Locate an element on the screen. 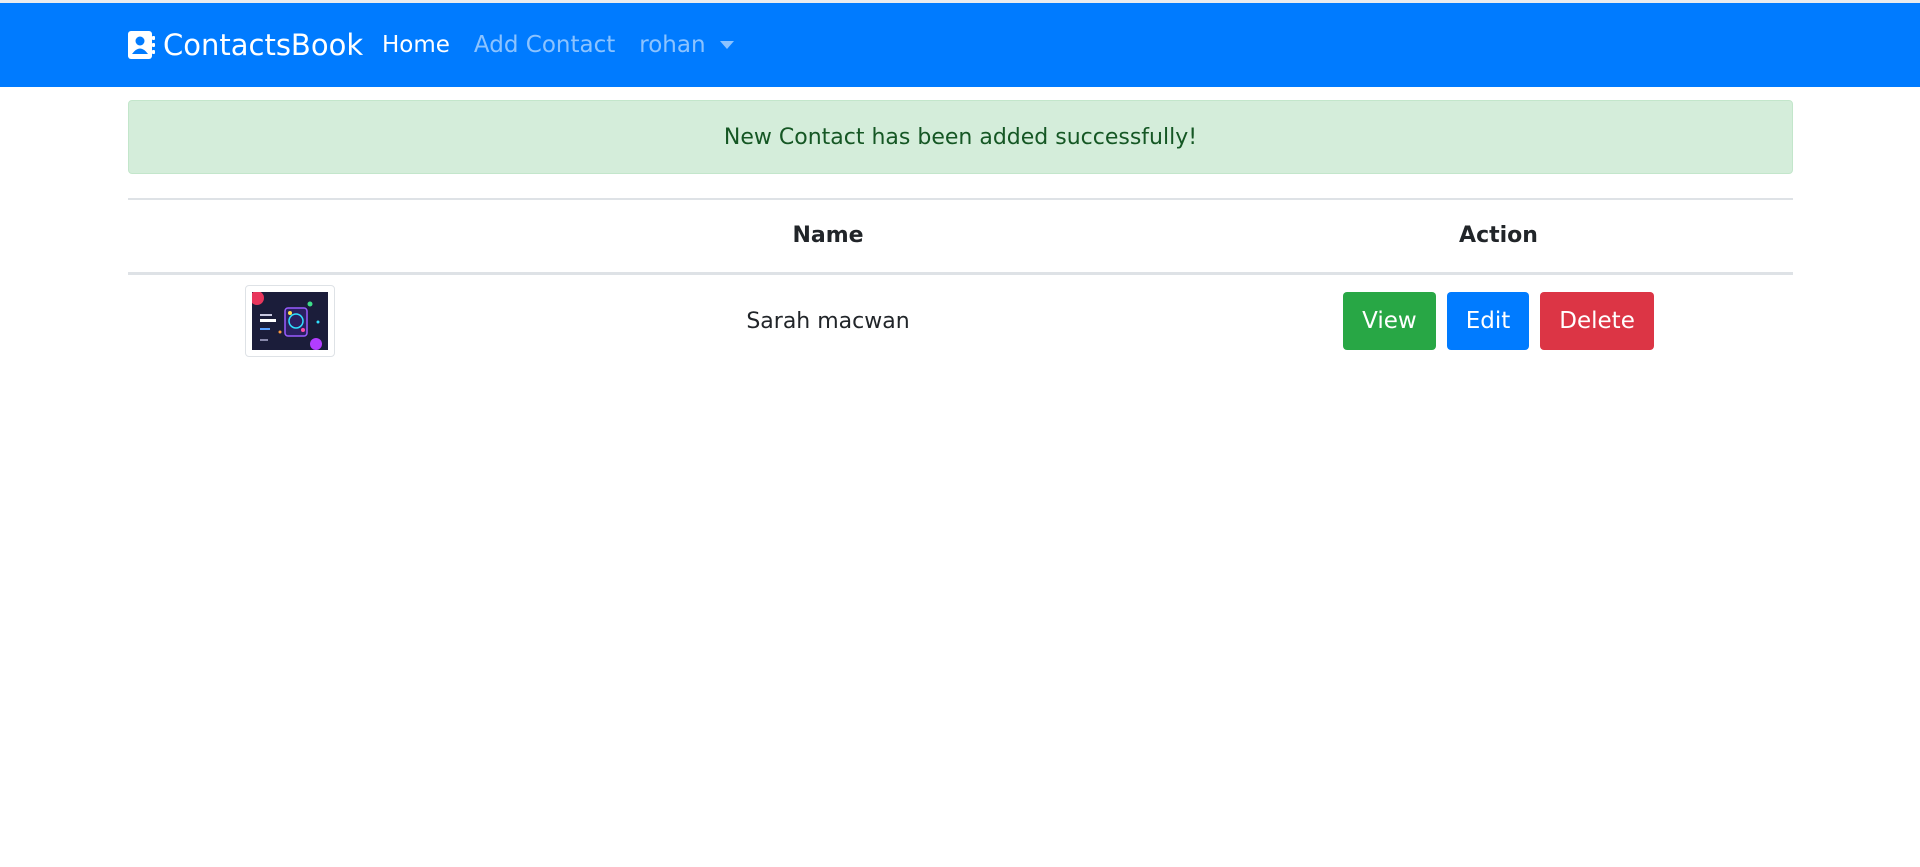  alert-message: New Contact has been added successfully! is located at coordinates (960, 137).